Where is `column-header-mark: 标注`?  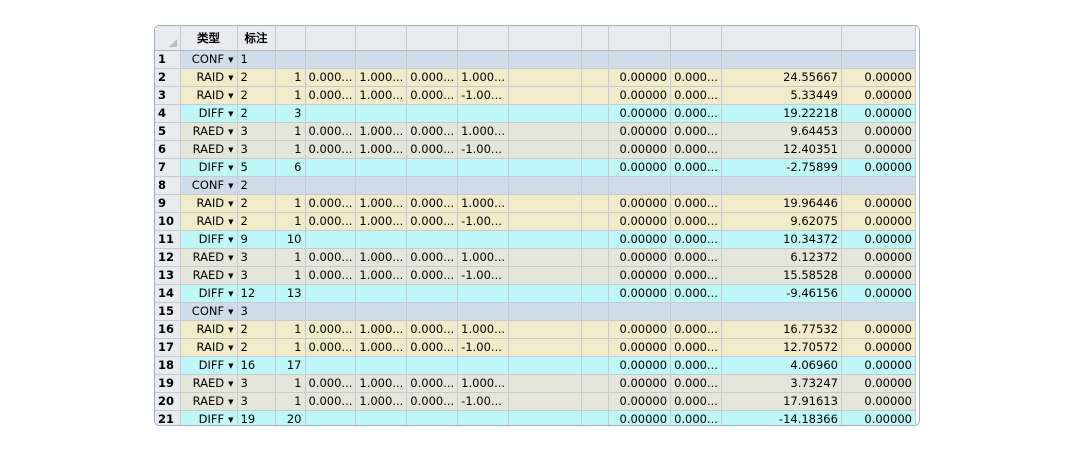 column-header-mark: 标注 is located at coordinates (256, 38).